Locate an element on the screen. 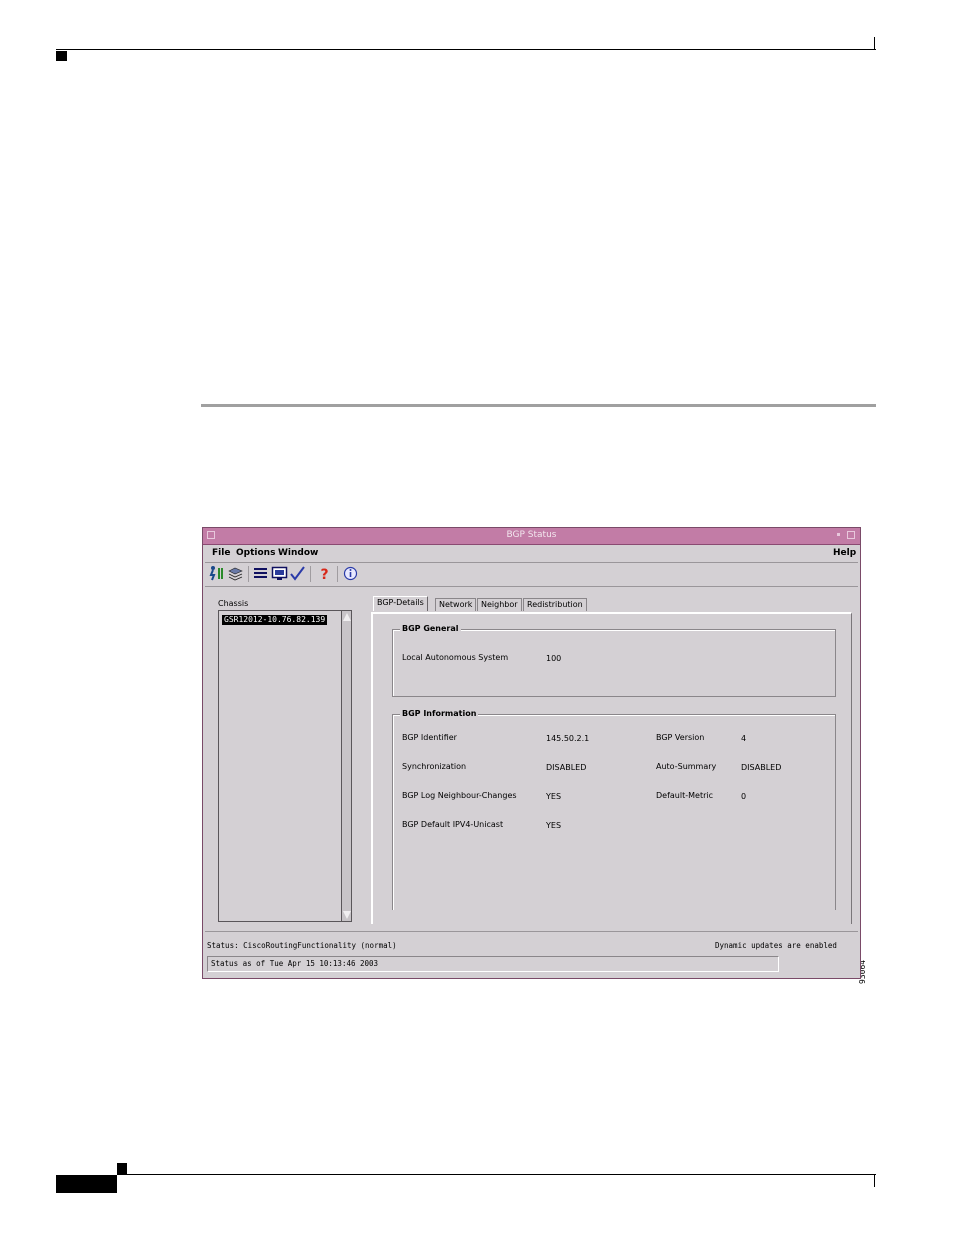 Image resolution: width=954 pixels, height=1235 pixels. ipv4-unicast-label: BGP Default IPV4-Unicast is located at coordinates (453, 824).